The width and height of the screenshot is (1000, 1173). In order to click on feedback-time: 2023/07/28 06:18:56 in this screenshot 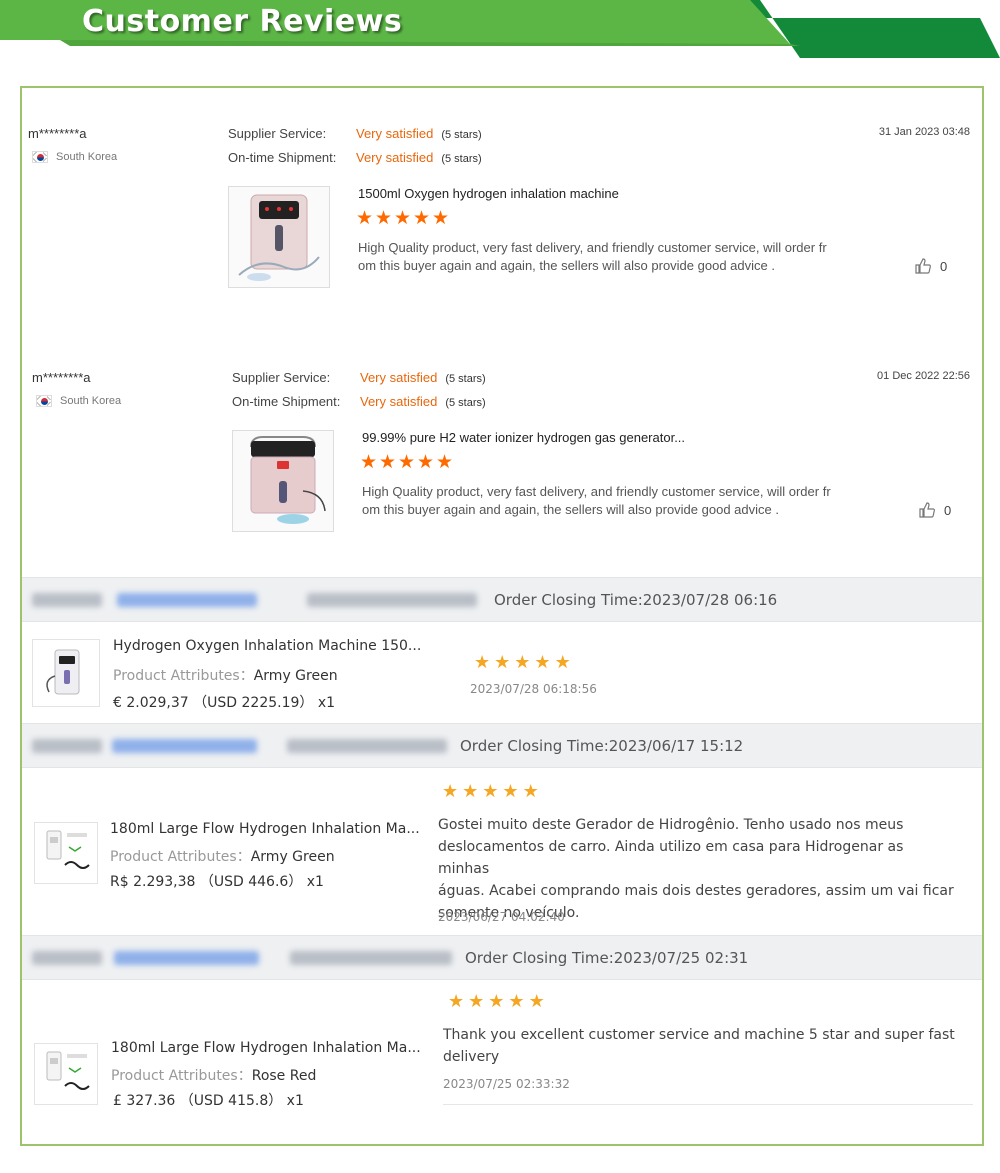, I will do `click(533, 689)`.